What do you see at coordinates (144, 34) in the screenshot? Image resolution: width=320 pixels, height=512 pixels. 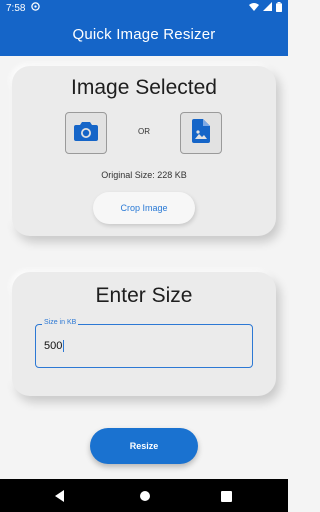 I see `app-title: Quick Image Resizer` at bounding box center [144, 34].